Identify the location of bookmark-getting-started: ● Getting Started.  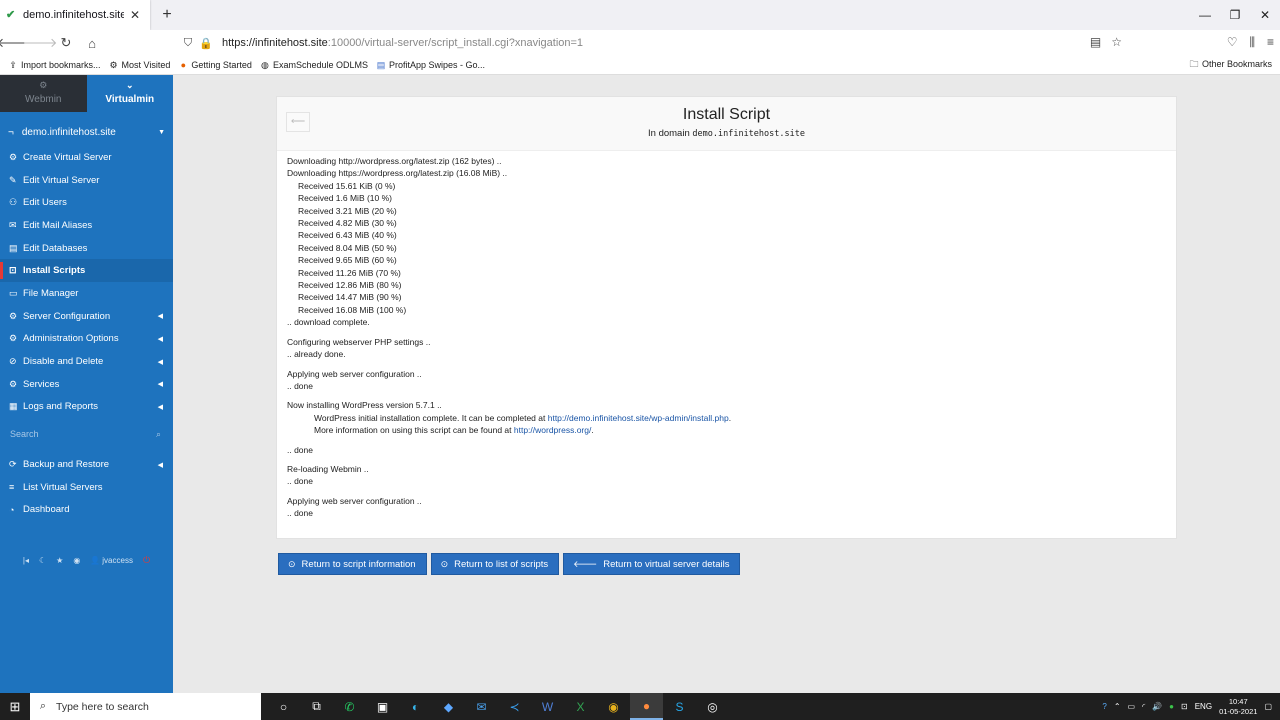
(215, 65).